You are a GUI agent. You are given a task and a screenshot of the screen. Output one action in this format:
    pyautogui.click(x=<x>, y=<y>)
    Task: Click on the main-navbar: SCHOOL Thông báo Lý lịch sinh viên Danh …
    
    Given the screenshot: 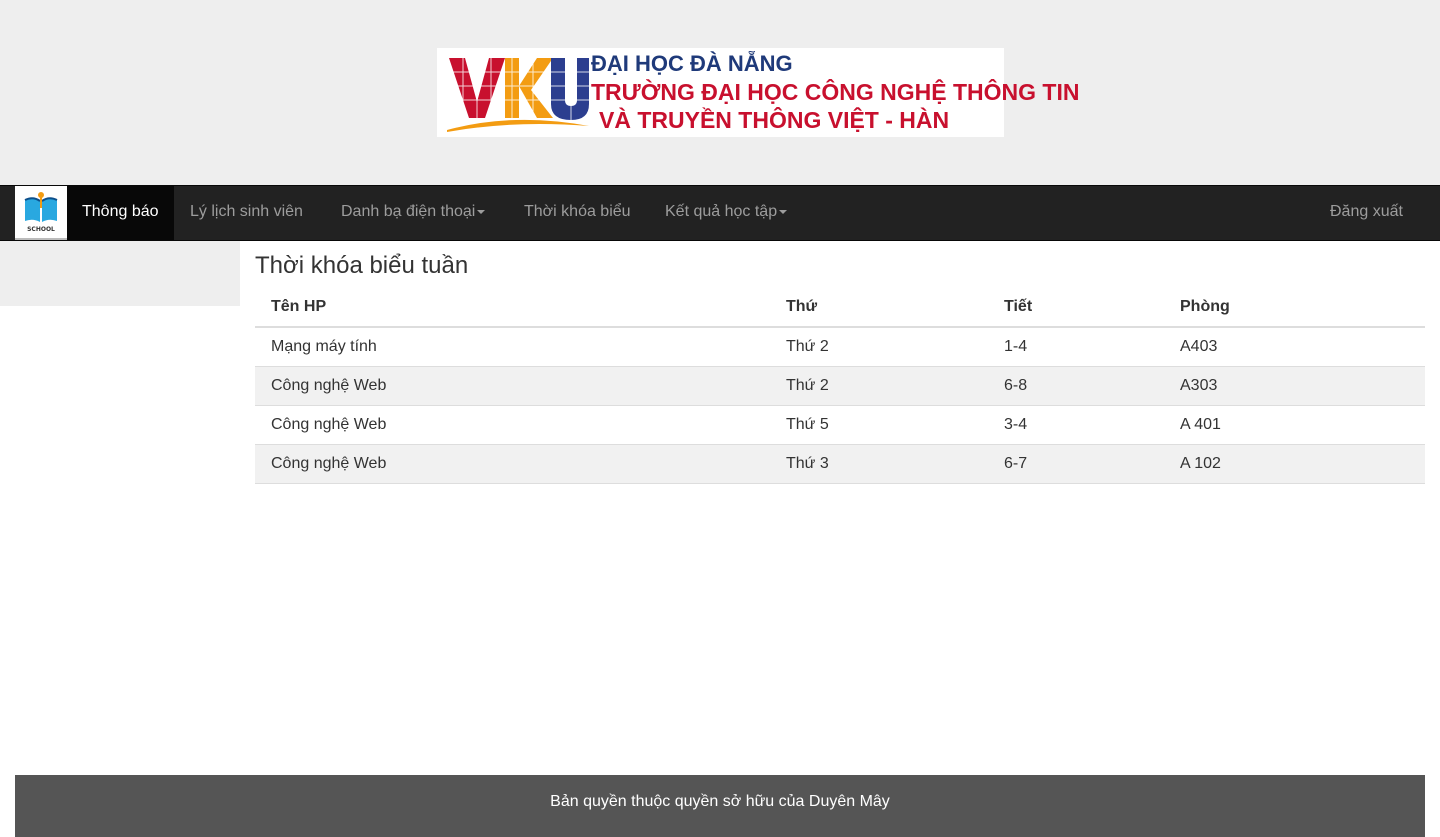 What is the action you would take?
    pyautogui.click(x=720, y=213)
    